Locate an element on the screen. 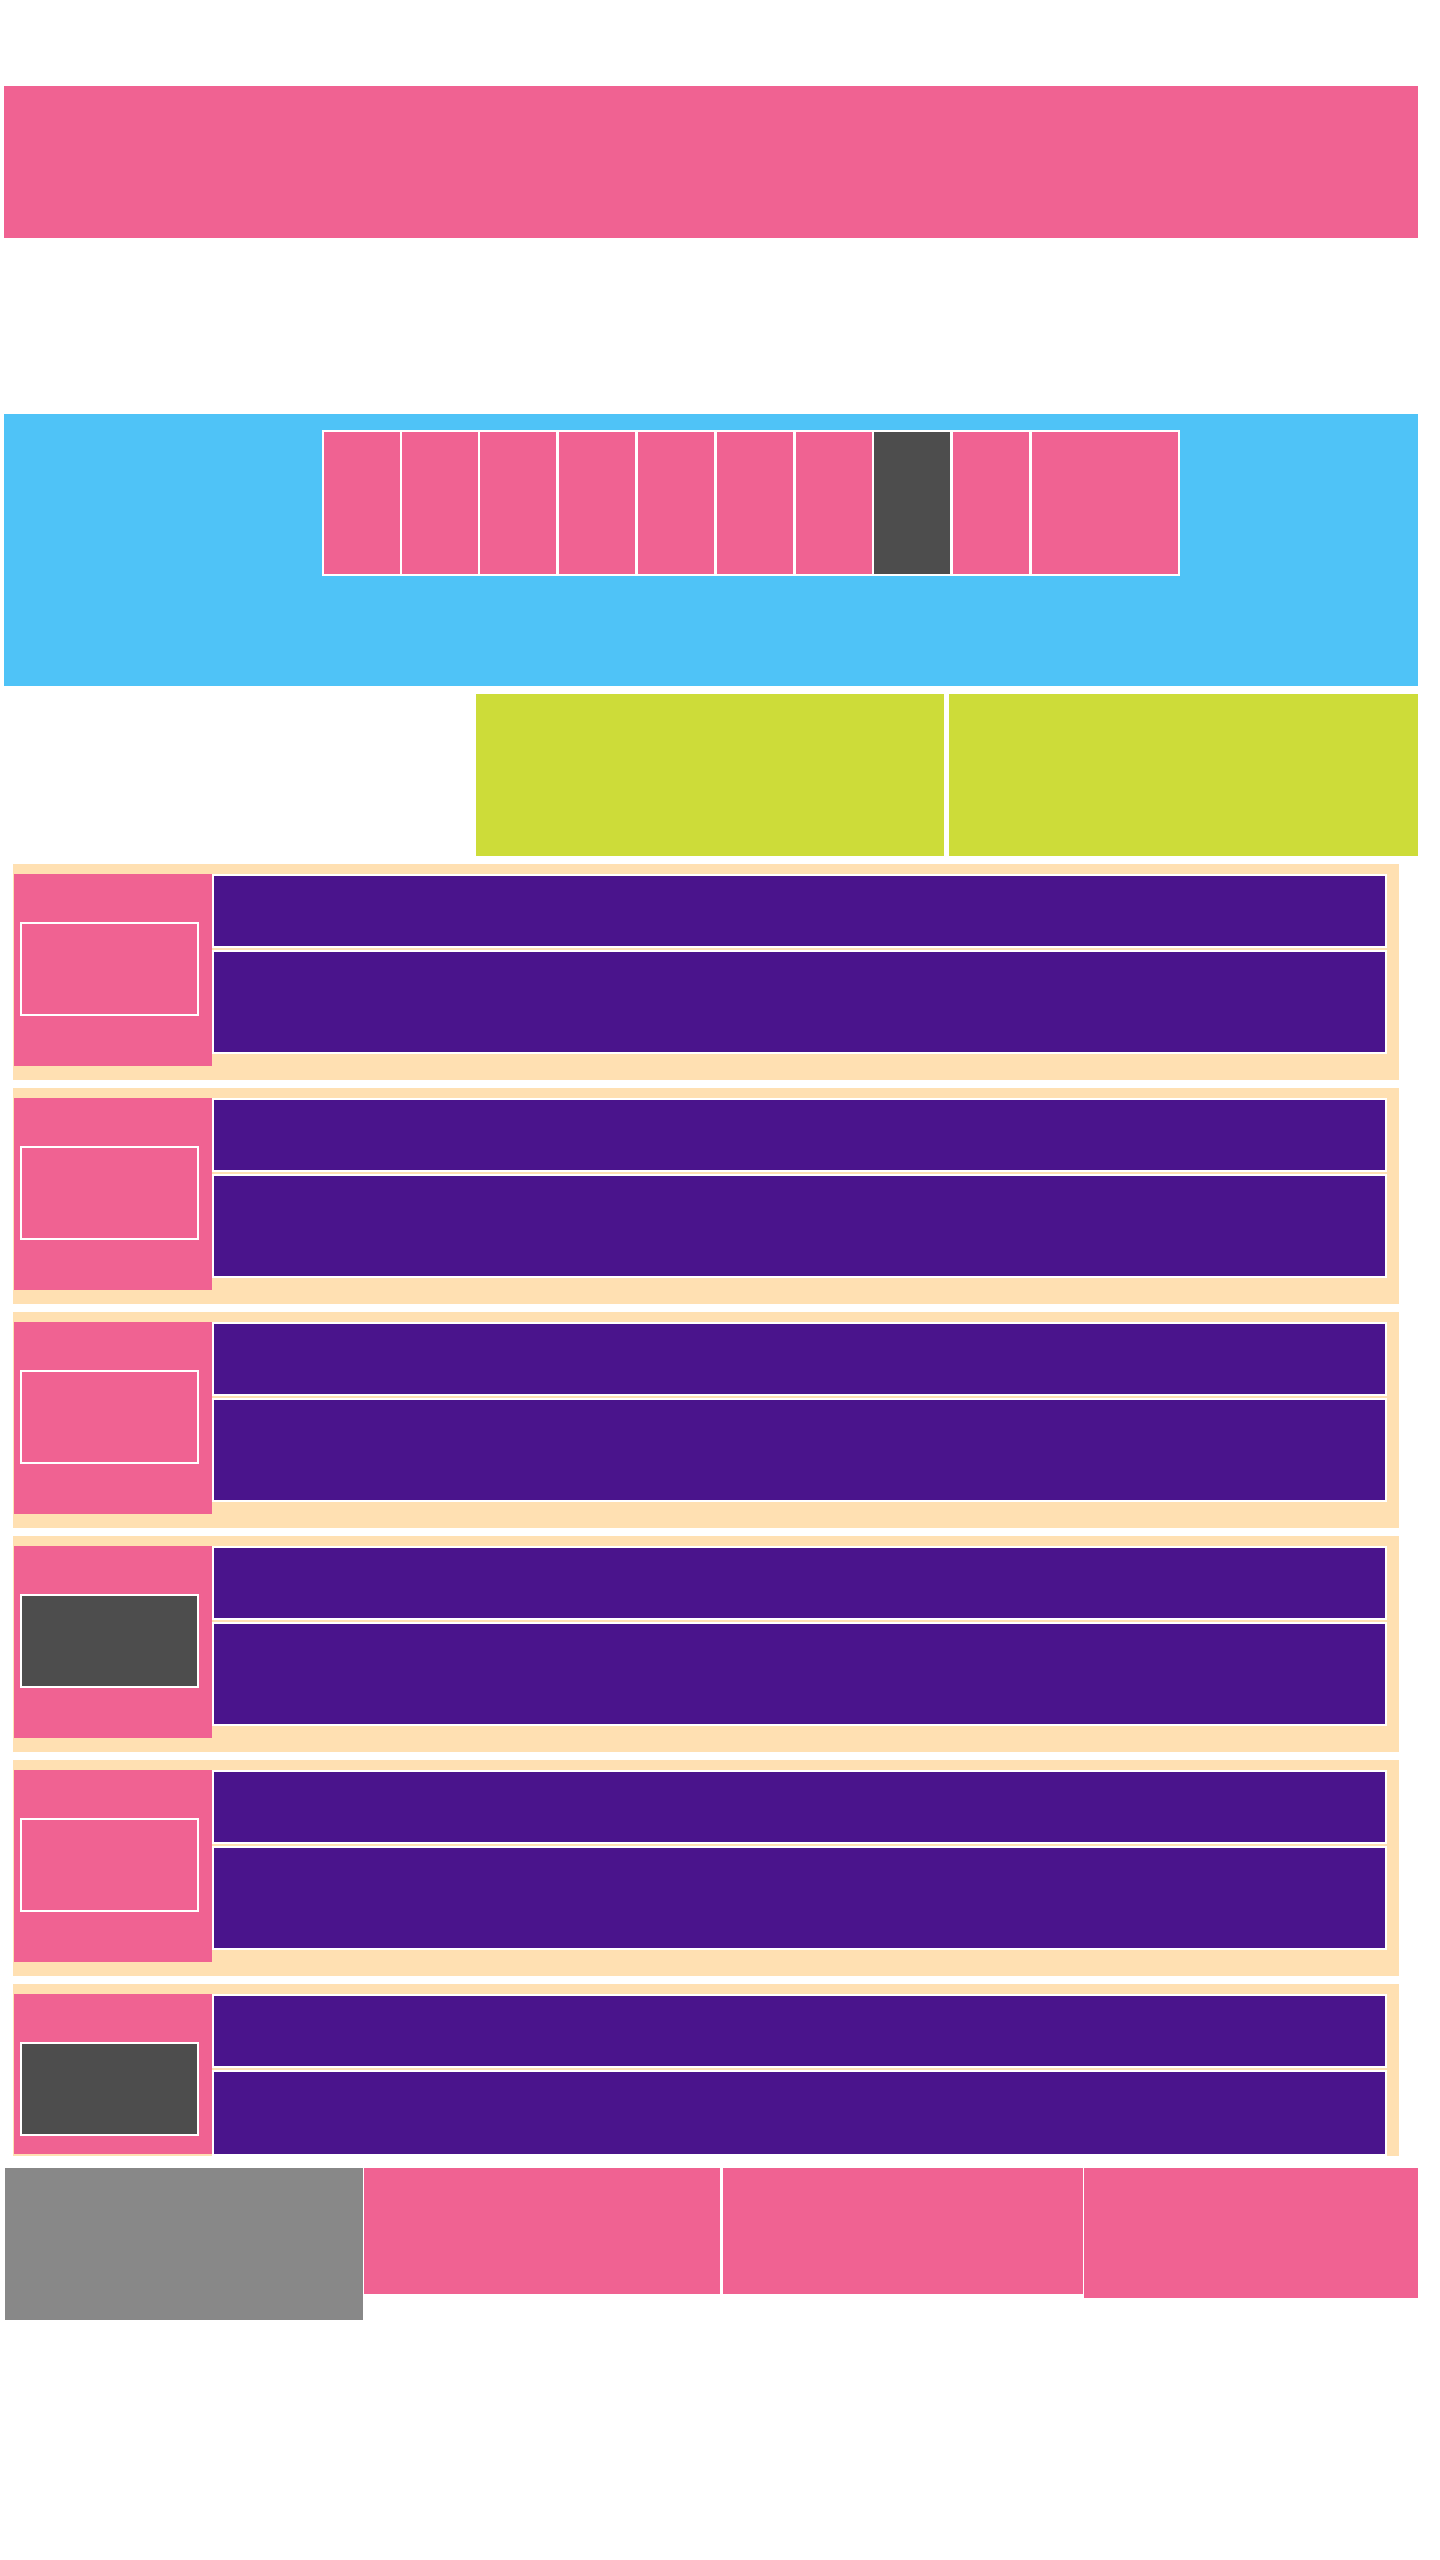 The image size is (1440, 2560). page-button-8-current is located at coordinates (912, 503).